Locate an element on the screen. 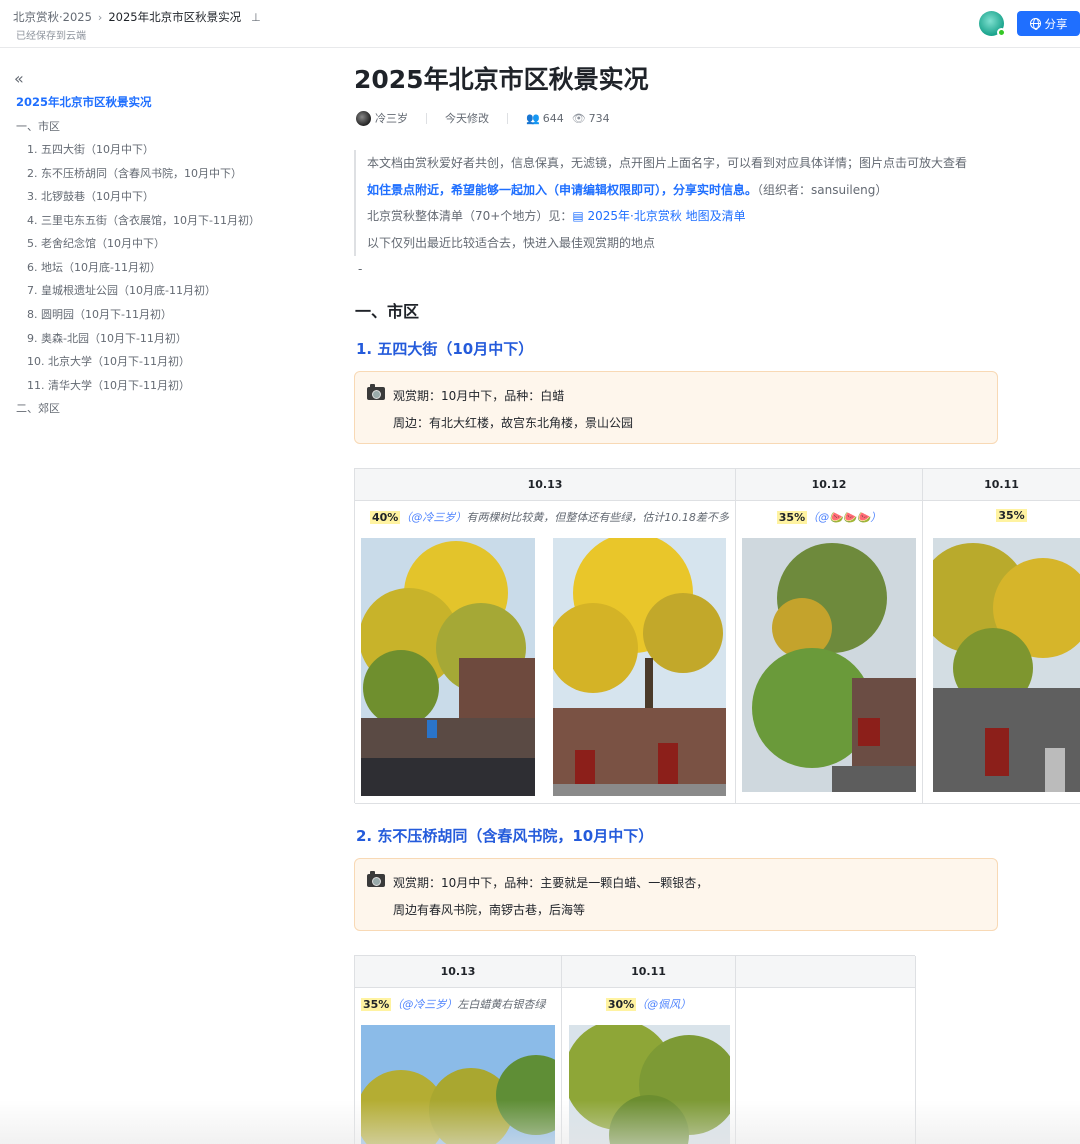 This screenshot has height=1144, width=1080. table-cell: 40% （@冷三岁）有两棵树比较黄，但整体还有些绿，估计10.18差不多 is located at coordinates (545, 652).